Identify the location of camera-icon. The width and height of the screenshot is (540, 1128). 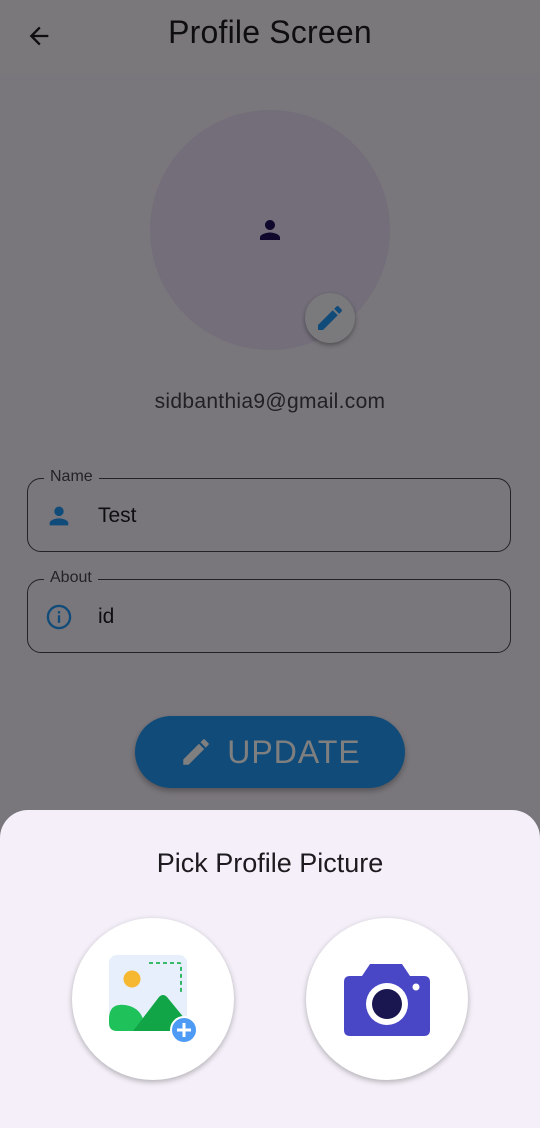
(387, 1000).